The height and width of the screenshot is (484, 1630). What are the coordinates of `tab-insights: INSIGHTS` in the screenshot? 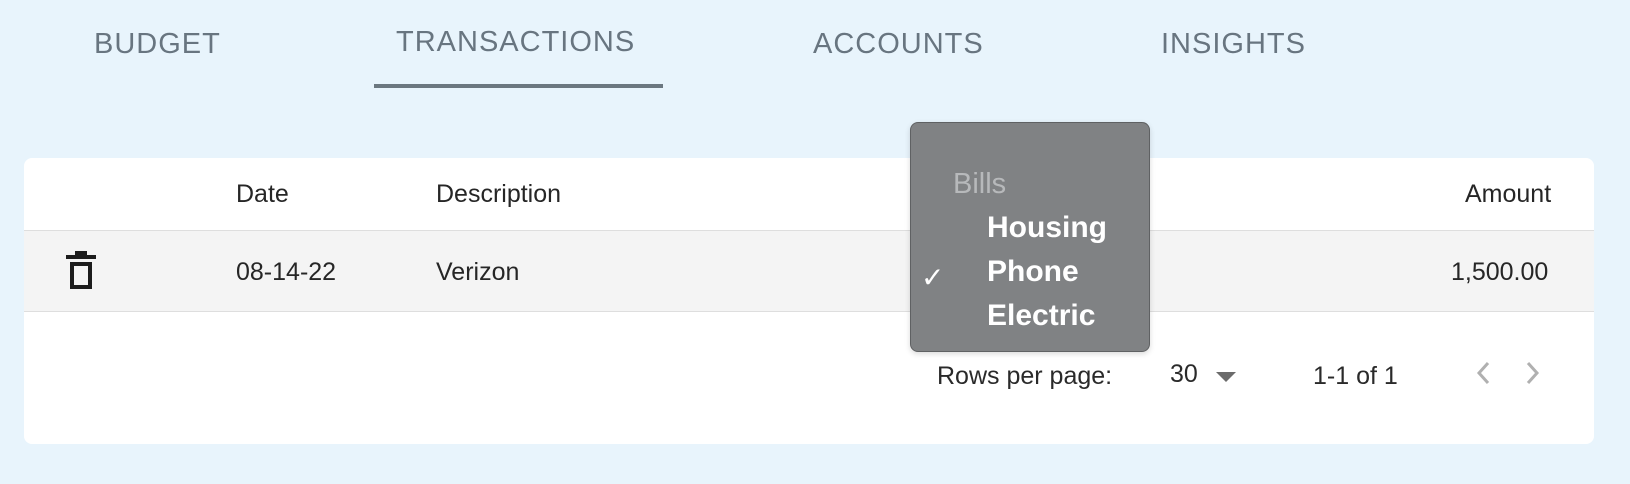 It's located at (1233, 44).